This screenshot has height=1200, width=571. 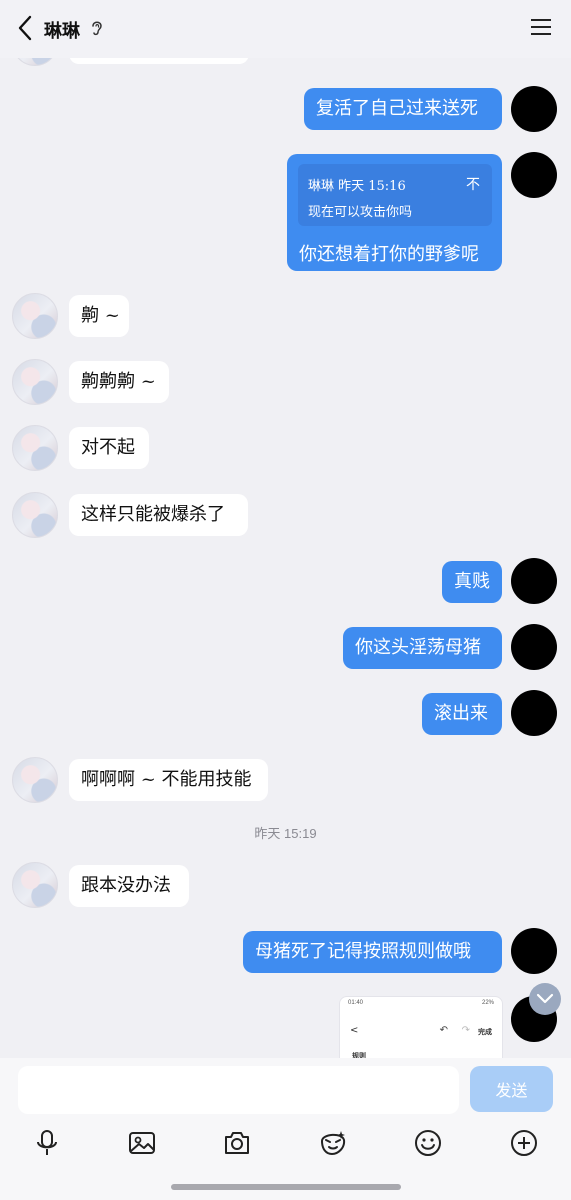 I want to click on message-bubble-in: 这样只能被爆杀了, so click(x=158, y=515).